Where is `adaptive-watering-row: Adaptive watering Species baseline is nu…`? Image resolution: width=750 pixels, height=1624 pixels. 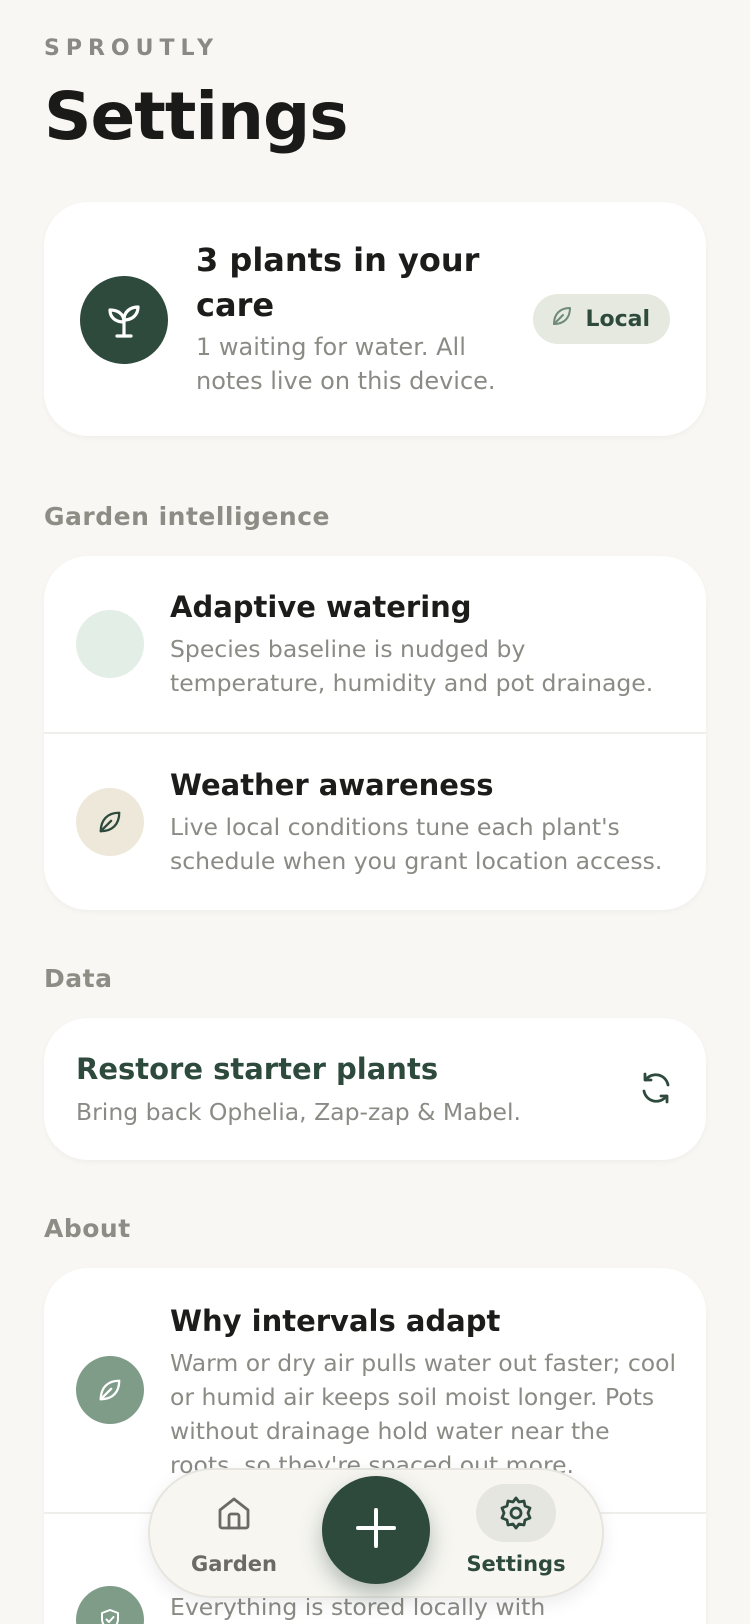 adaptive-watering-row: Adaptive watering Species baseline is nu… is located at coordinates (375, 644).